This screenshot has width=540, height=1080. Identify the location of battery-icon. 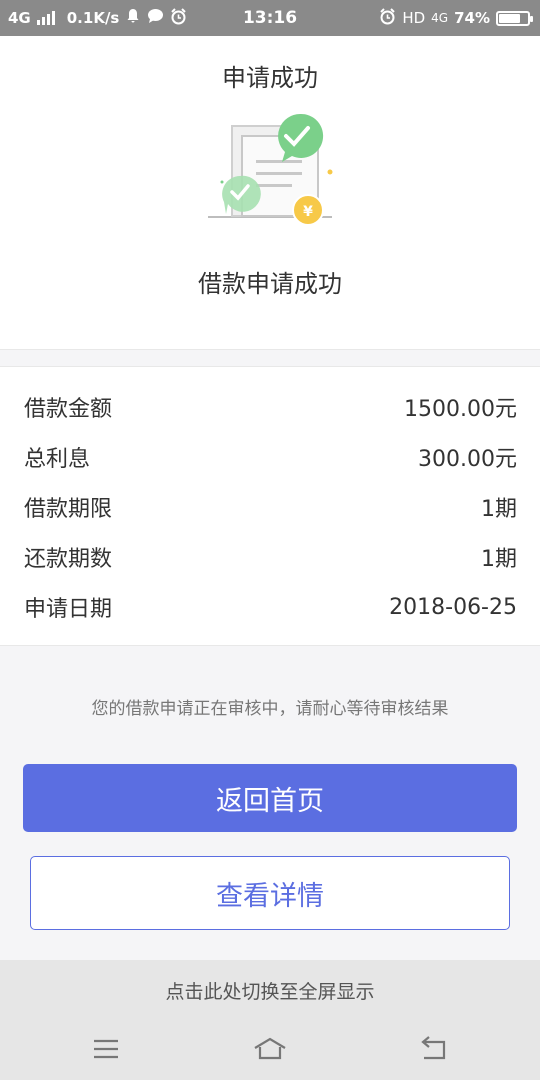
(514, 18).